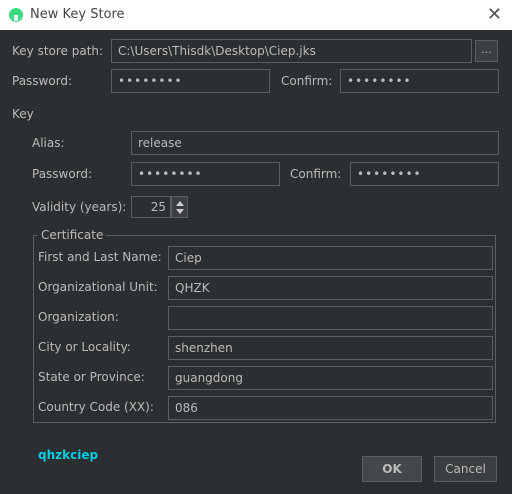 The height and width of the screenshot is (494, 512). Describe the element at coordinates (316, 174) in the screenshot. I see `key-confirm-label: Confirm:` at that location.